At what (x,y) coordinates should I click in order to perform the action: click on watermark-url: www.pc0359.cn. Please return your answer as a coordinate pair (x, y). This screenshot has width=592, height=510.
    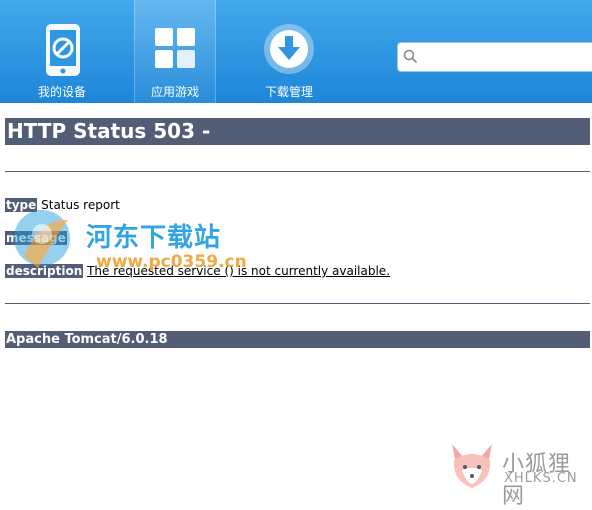
    Looking at the image, I should click on (171, 262).